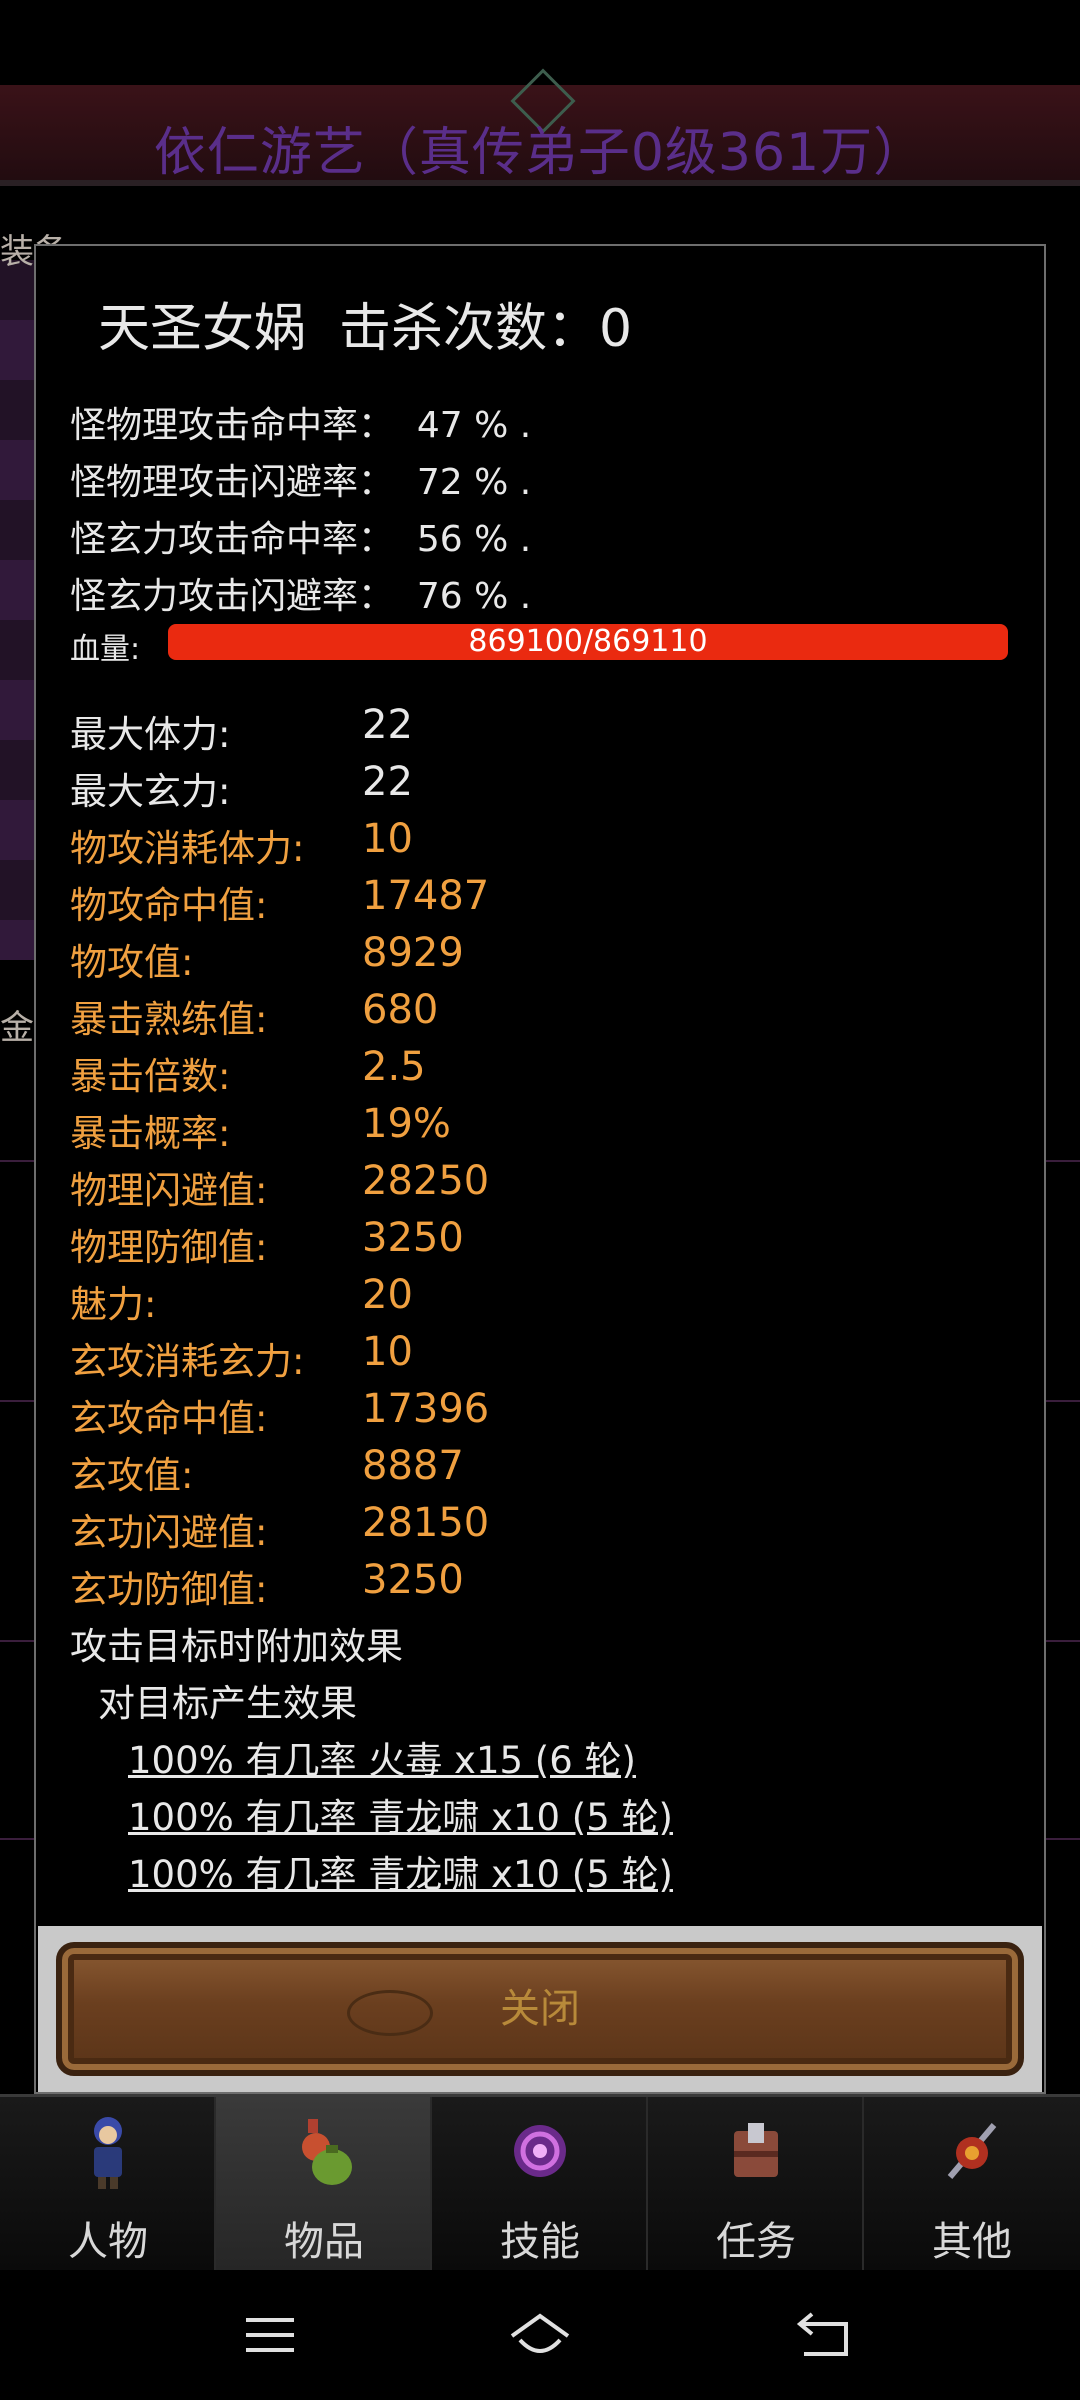 The image size is (1080, 2400). Describe the element at coordinates (227, 1703) in the screenshot. I see `effects-subheader: 对目标产生效果` at that location.